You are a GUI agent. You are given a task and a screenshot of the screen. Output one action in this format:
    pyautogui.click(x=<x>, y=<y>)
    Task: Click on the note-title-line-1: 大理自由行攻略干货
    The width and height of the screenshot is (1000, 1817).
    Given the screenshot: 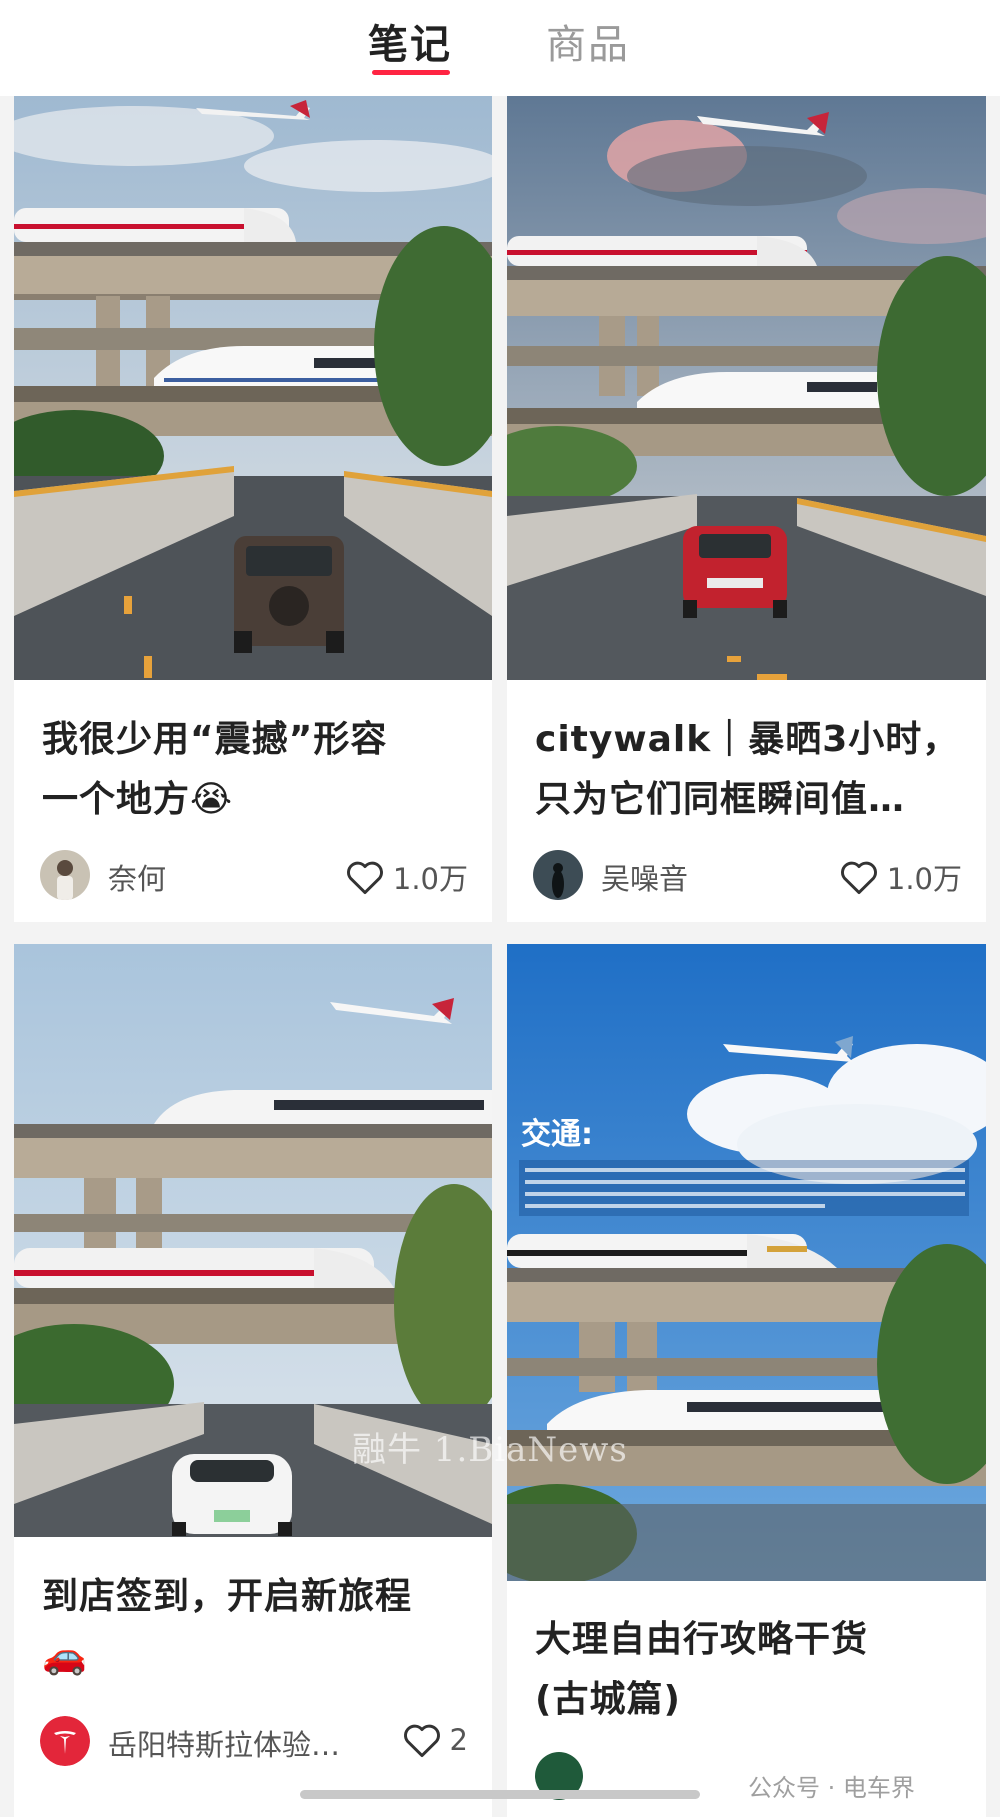 What is the action you would take?
    pyautogui.click(x=702, y=1639)
    